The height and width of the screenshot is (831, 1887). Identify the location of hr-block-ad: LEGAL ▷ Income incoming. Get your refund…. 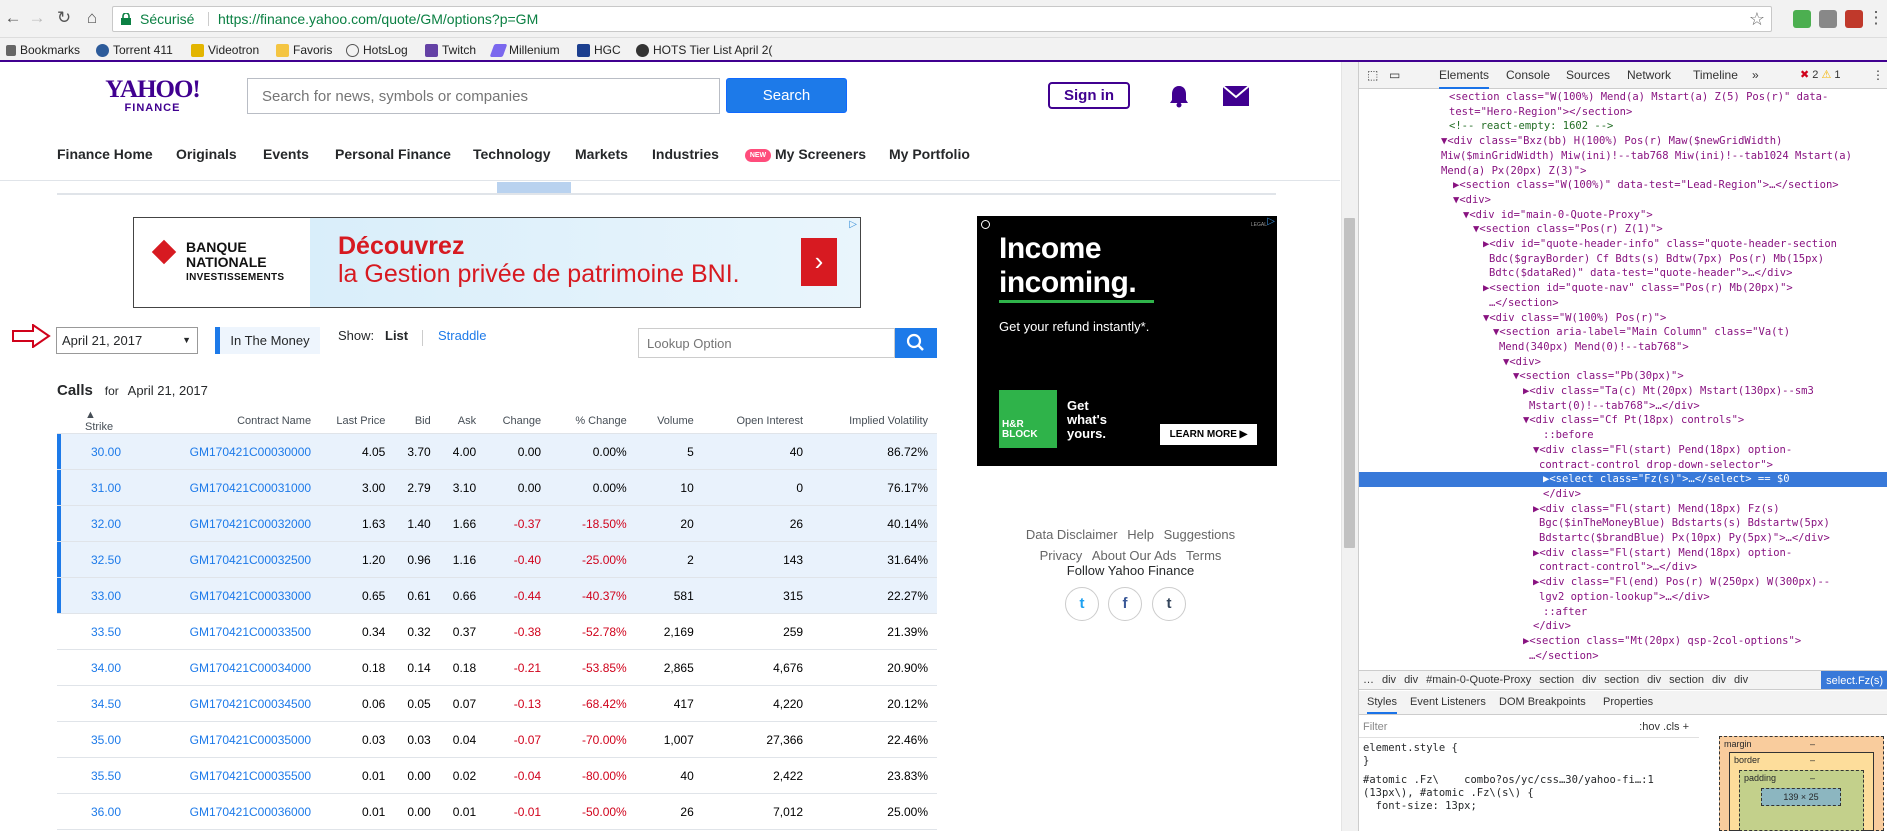
(1127, 341).